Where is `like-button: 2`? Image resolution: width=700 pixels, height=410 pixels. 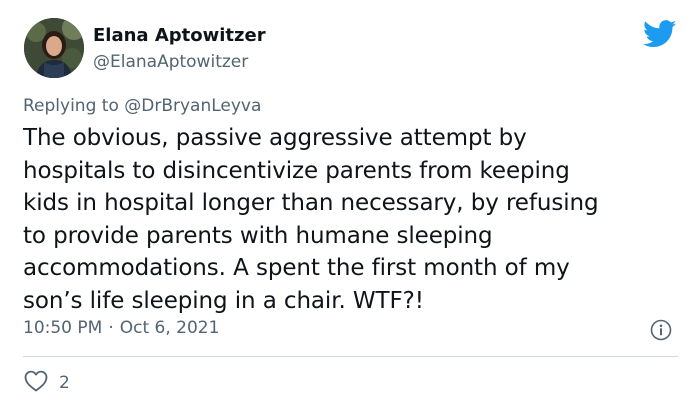 like-button: 2 is located at coordinates (47, 383).